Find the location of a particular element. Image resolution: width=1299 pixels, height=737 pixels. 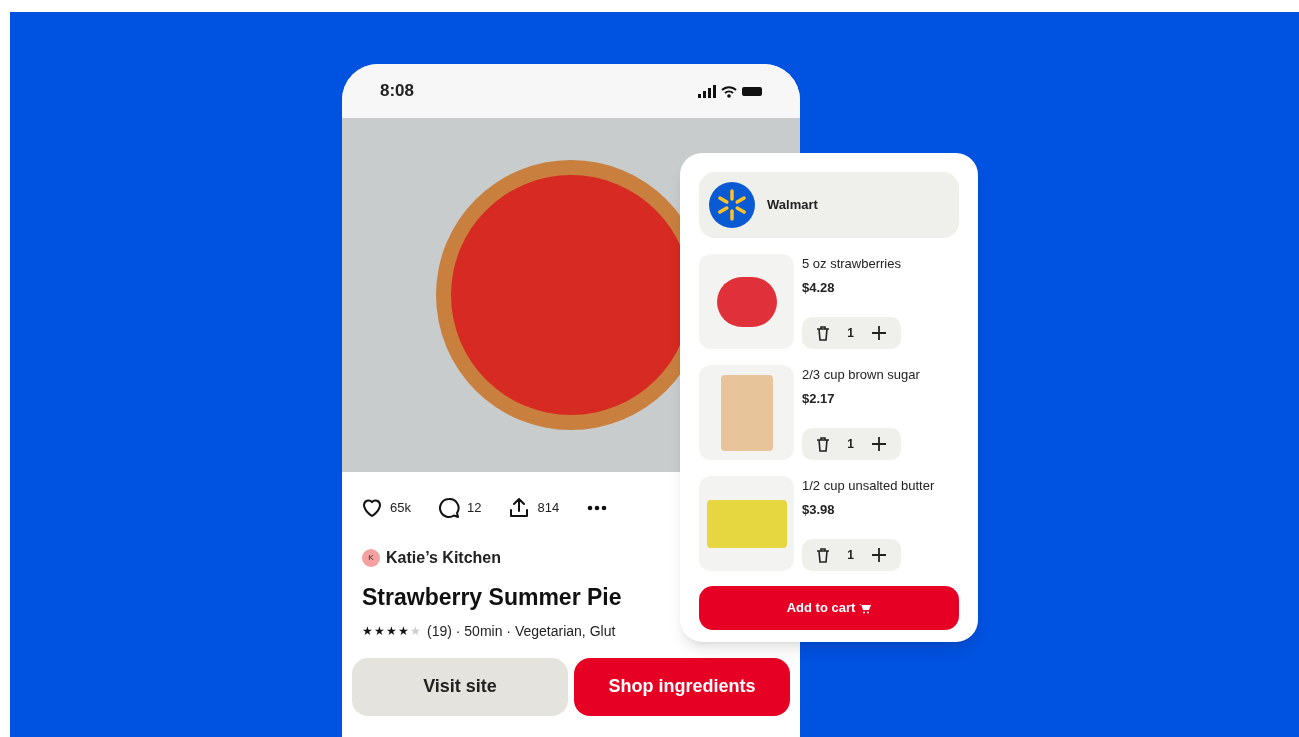

action-count: 12 is located at coordinates (474, 508).